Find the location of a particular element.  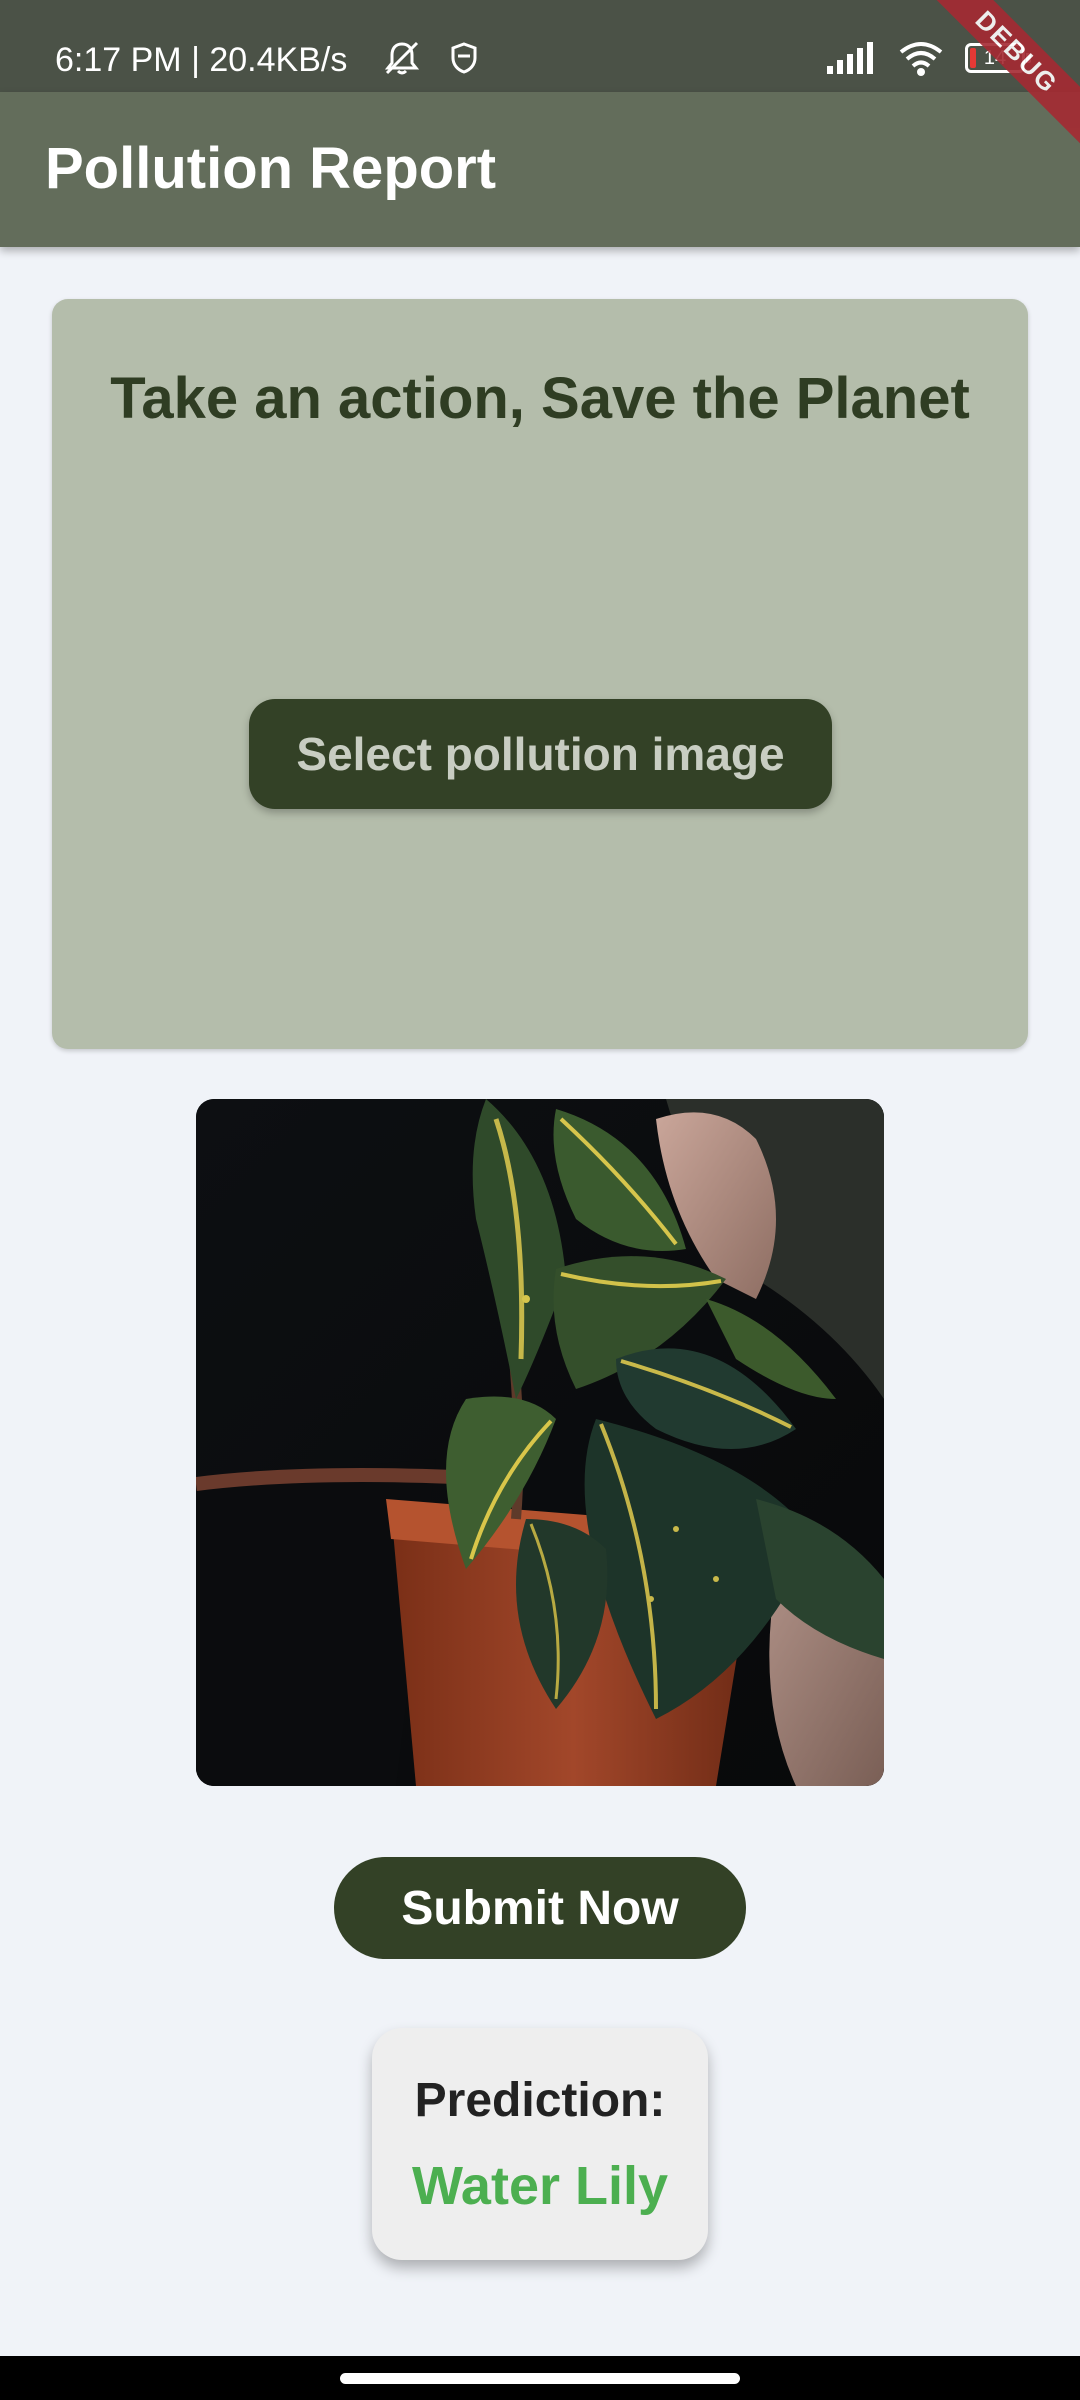

shield-icon is located at coordinates (464, 58).